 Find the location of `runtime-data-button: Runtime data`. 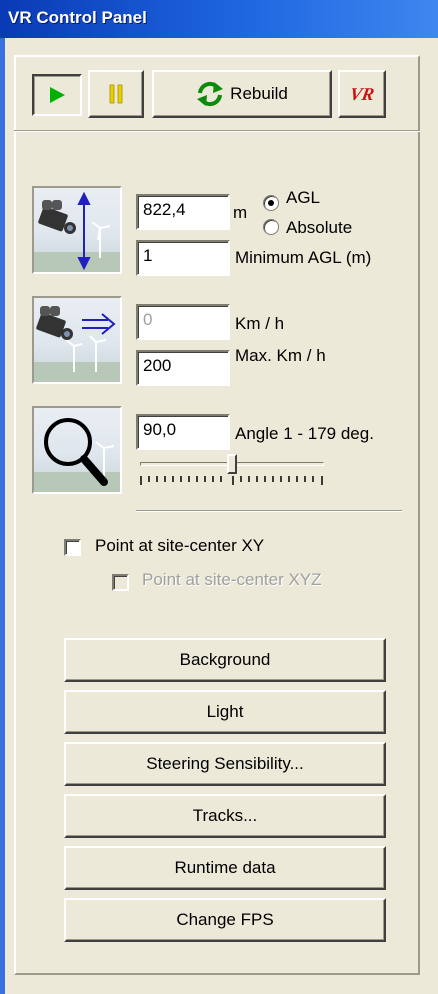

runtime-data-button: Runtime data is located at coordinates (225, 868).